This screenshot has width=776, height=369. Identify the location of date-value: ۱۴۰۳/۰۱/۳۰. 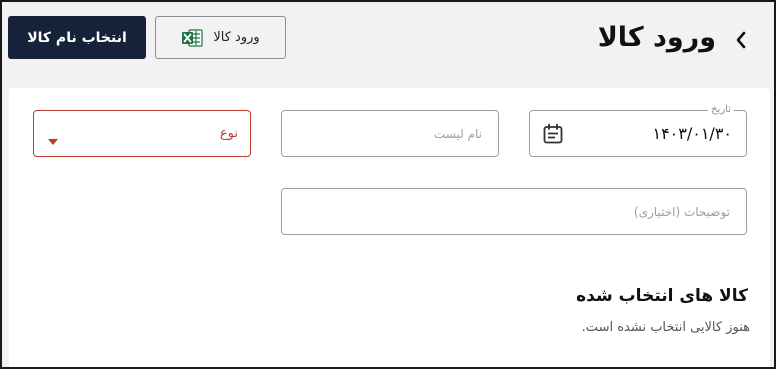
(692, 133).